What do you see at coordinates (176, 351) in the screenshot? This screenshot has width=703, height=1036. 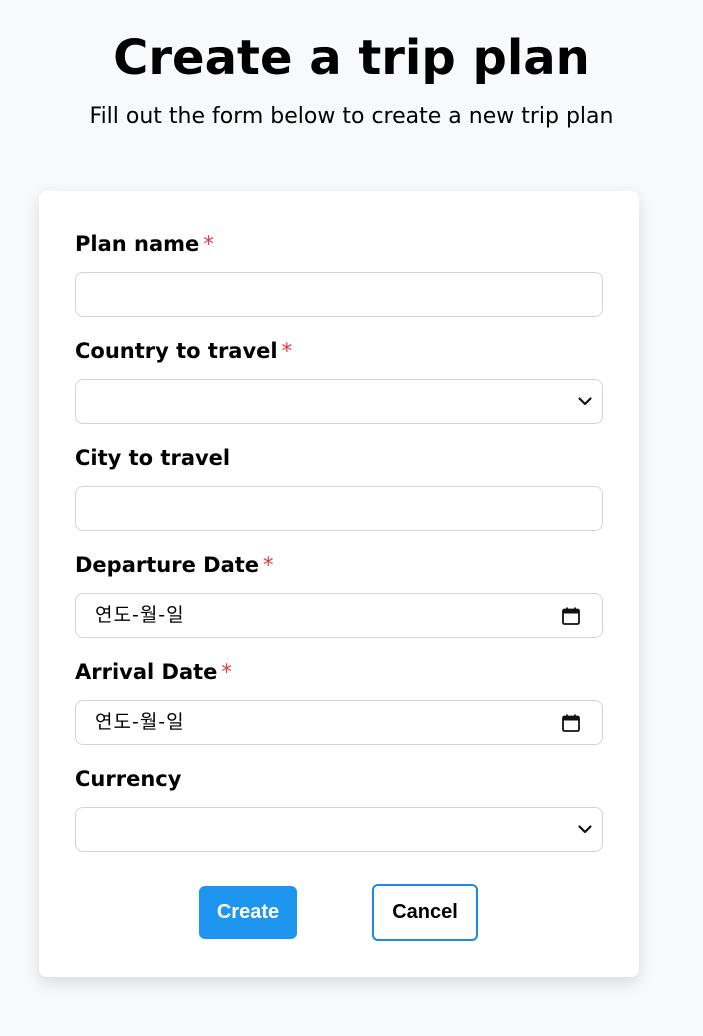 I see `country-label-text: Country to travel` at bounding box center [176, 351].